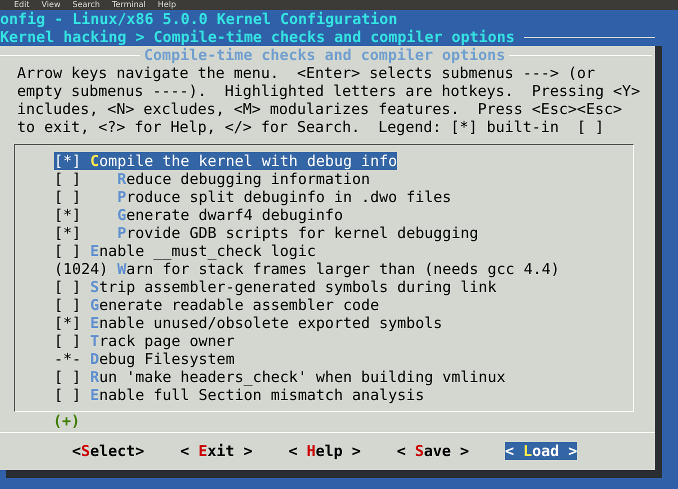  I want to click on menu-item: [ ] Run 'make headers_check' when building vmlinux, so click(280, 377).